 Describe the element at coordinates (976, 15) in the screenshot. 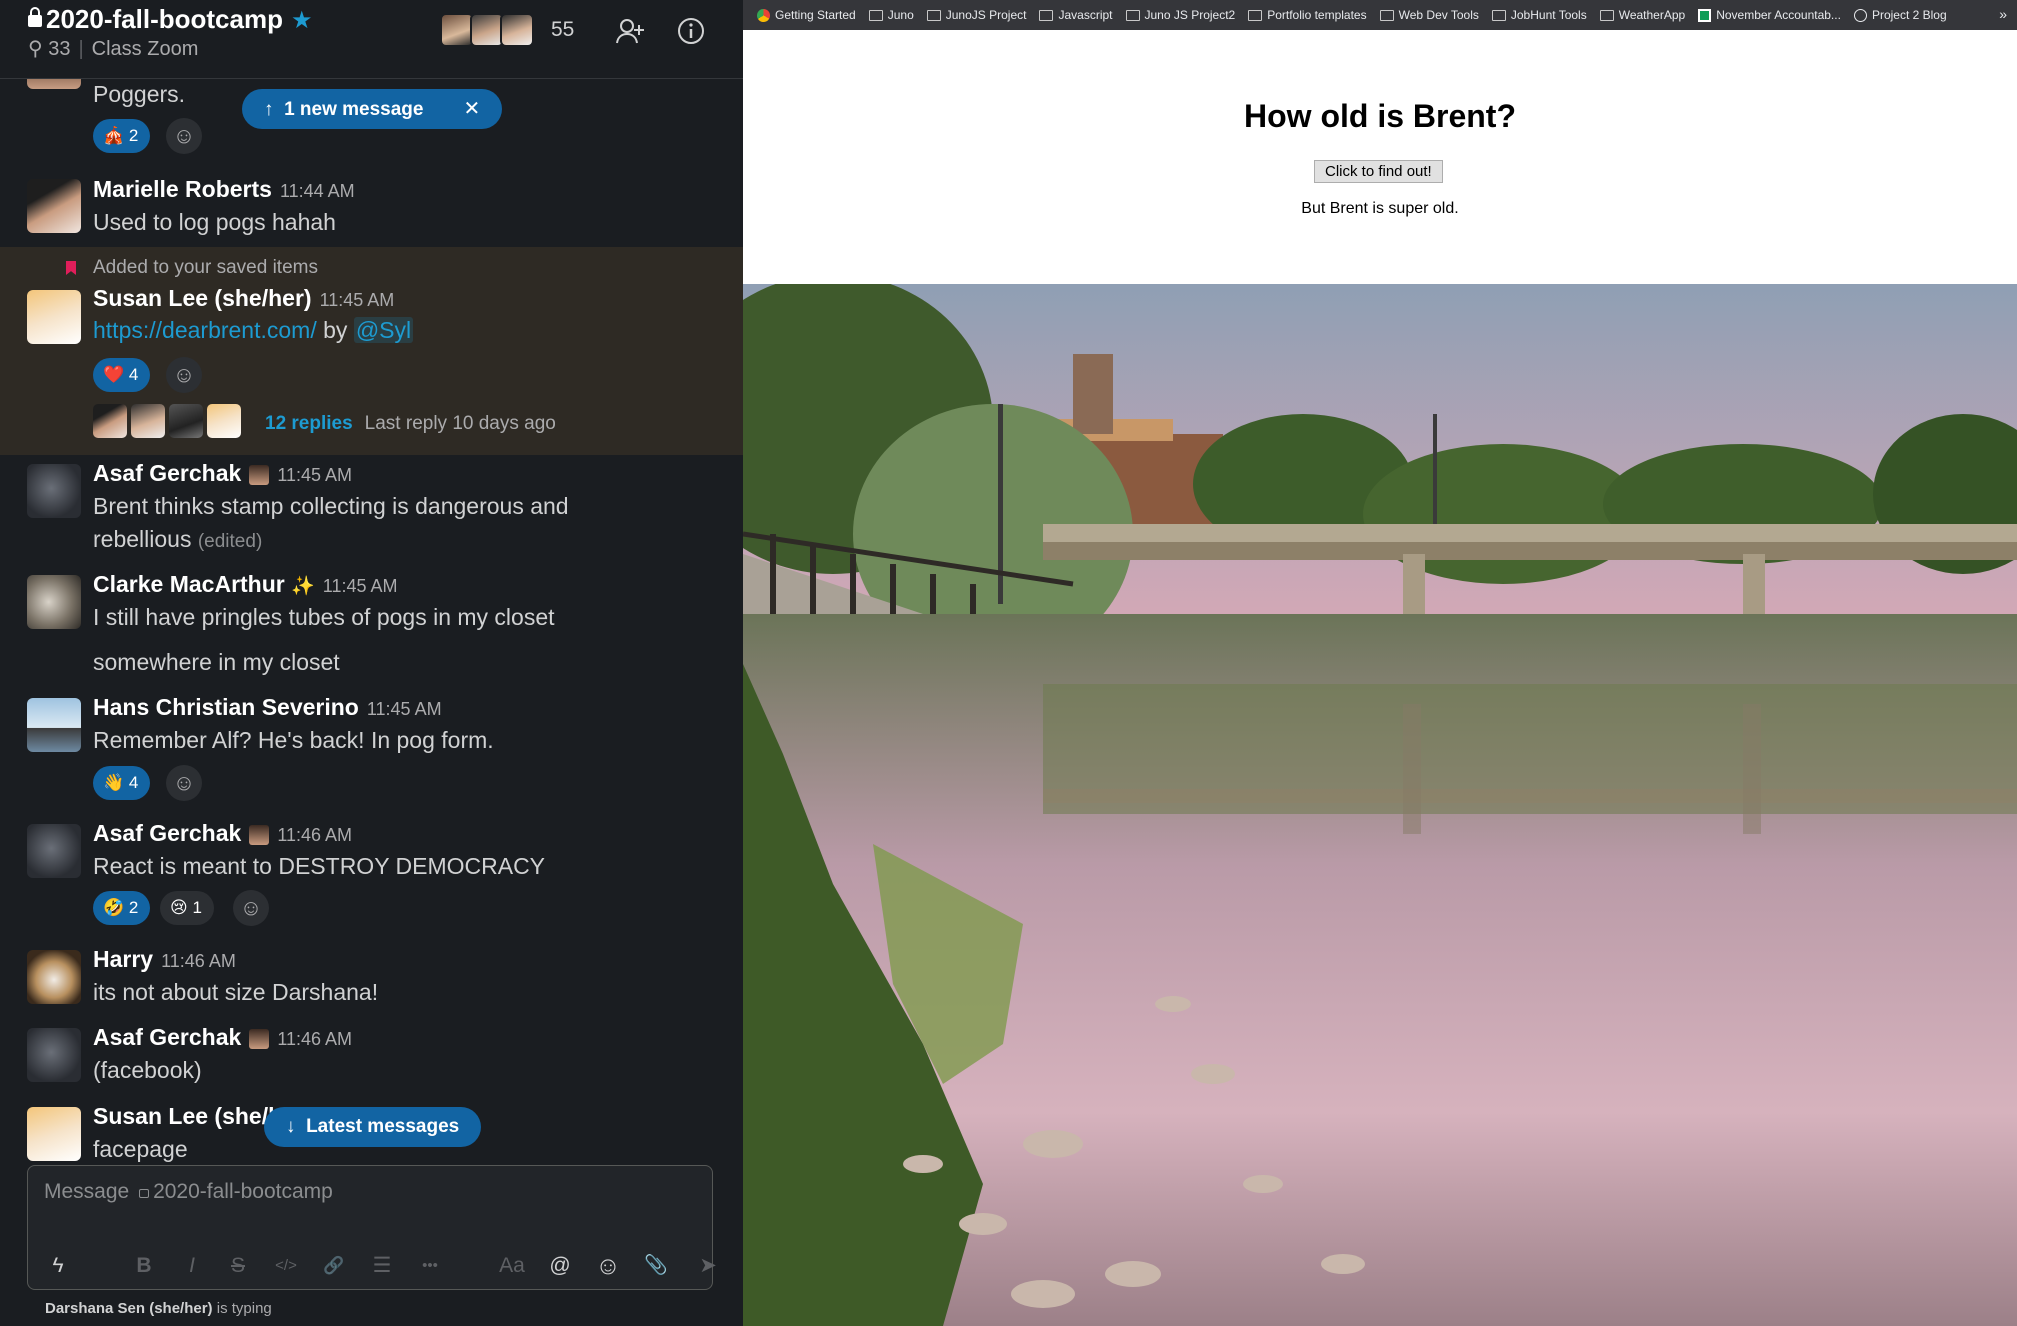

I see `bookmark-folder: JunoJS Project` at that location.